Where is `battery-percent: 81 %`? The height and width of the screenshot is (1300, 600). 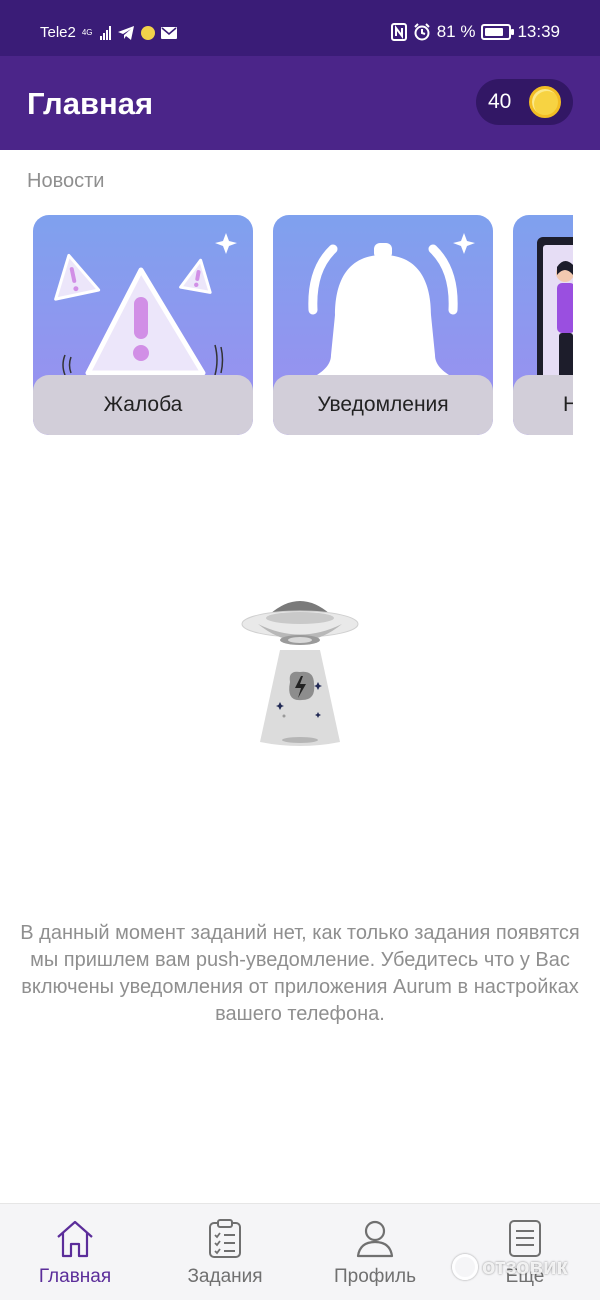 battery-percent: 81 % is located at coordinates (456, 31).